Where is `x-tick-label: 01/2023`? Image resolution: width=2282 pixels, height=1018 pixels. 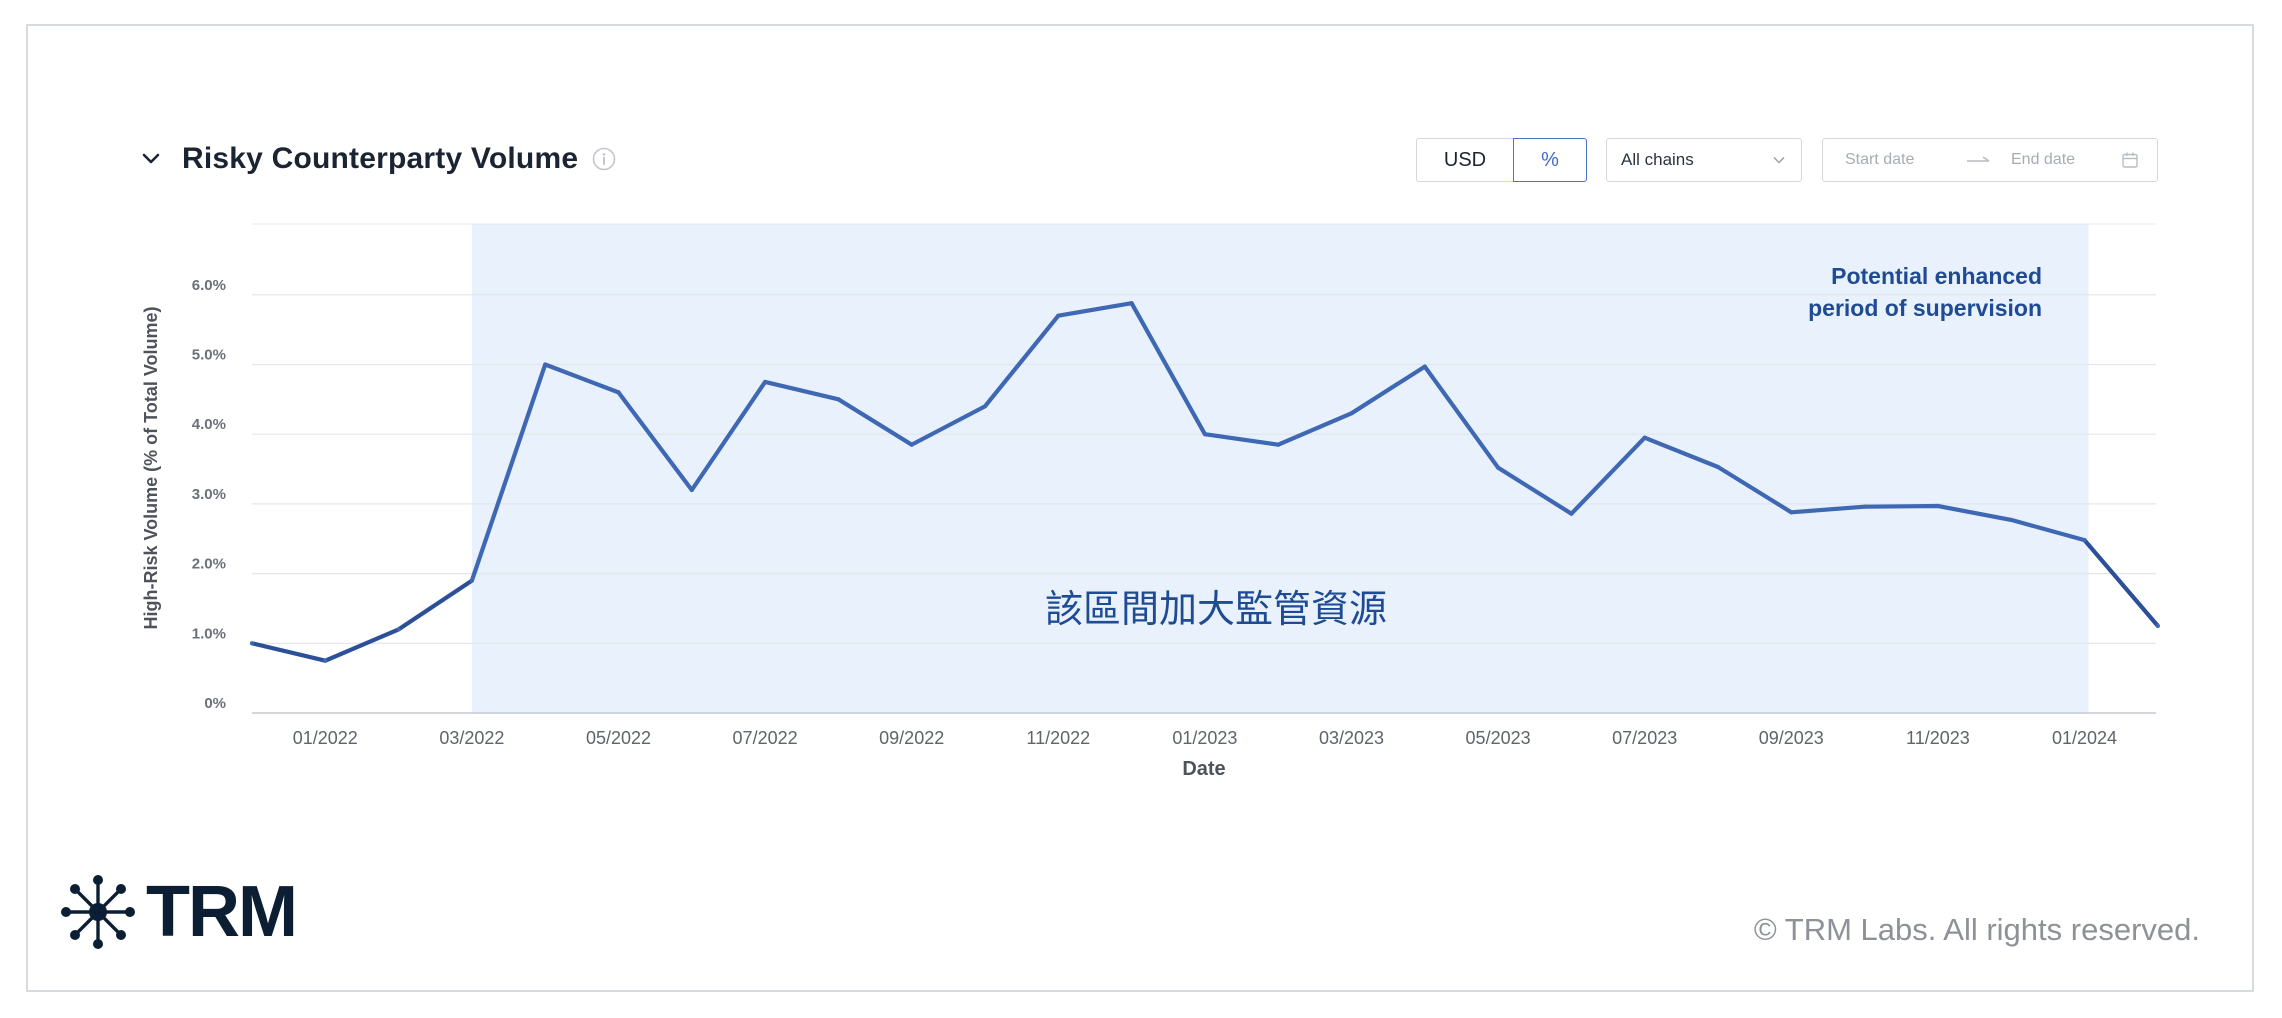
x-tick-label: 01/2023 is located at coordinates (1204, 738).